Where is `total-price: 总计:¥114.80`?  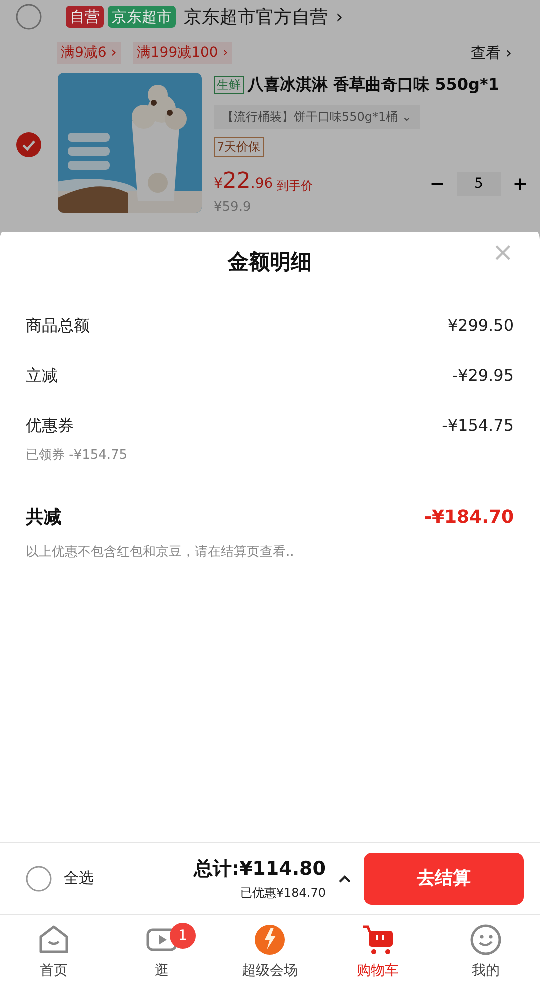 total-price: 总计:¥114.80 is located at coordinates (260, 869).